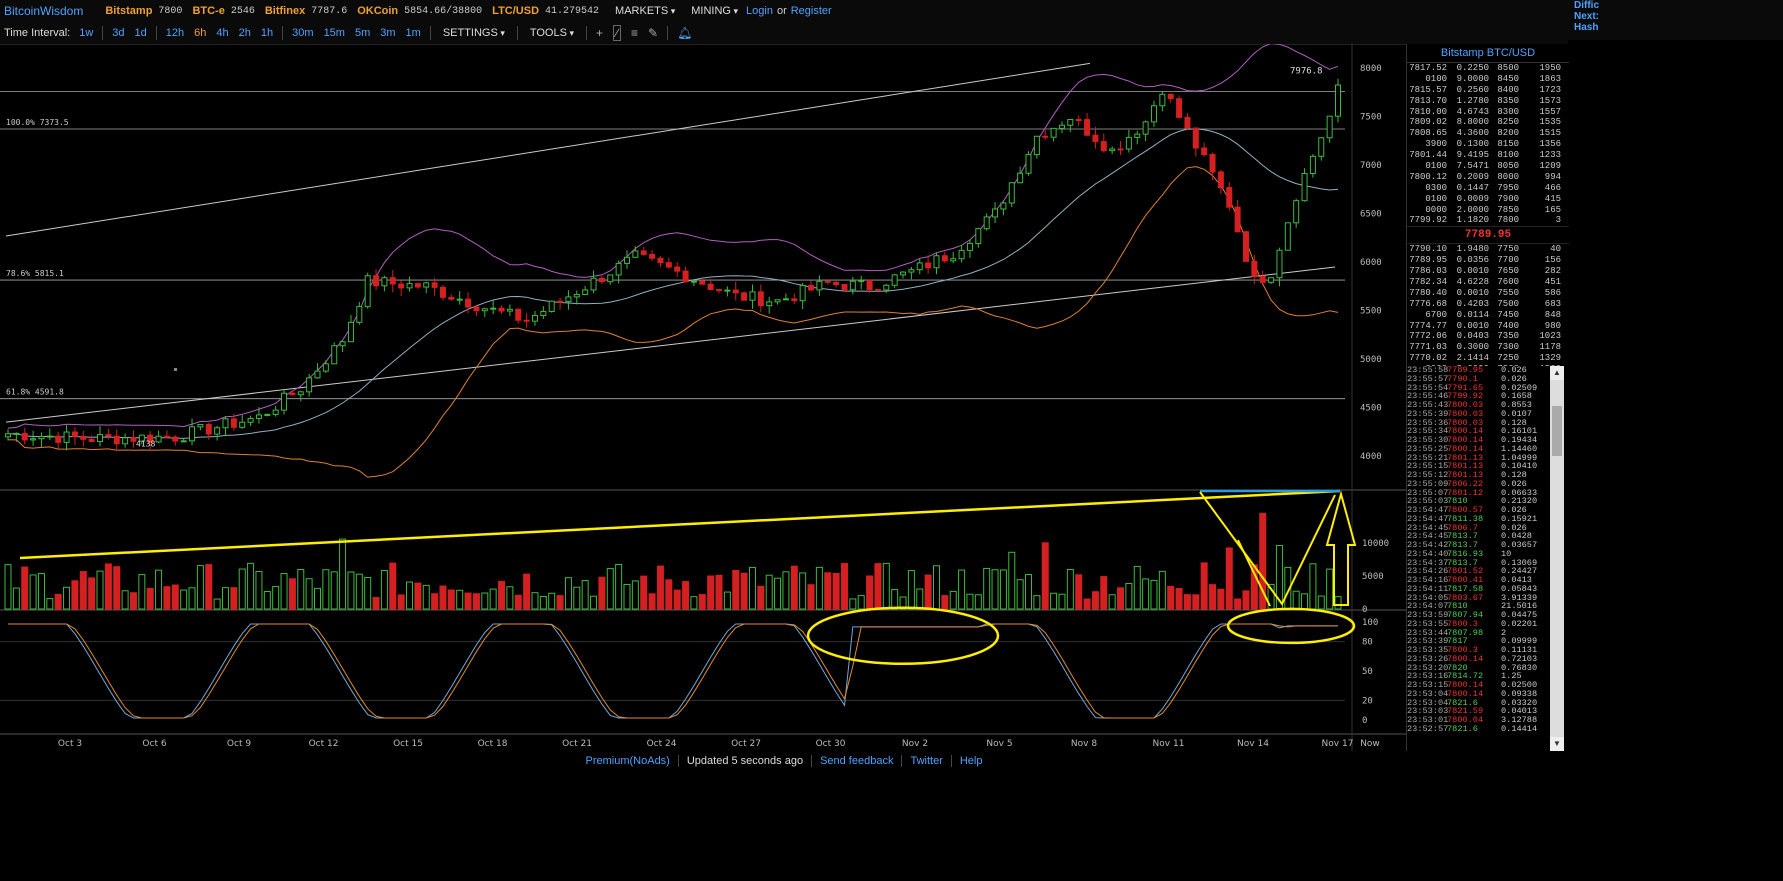  What do you see at coordinates (811, 11) in the screenshot?
I see `register-link: Register` at bounding box center [811, 11].